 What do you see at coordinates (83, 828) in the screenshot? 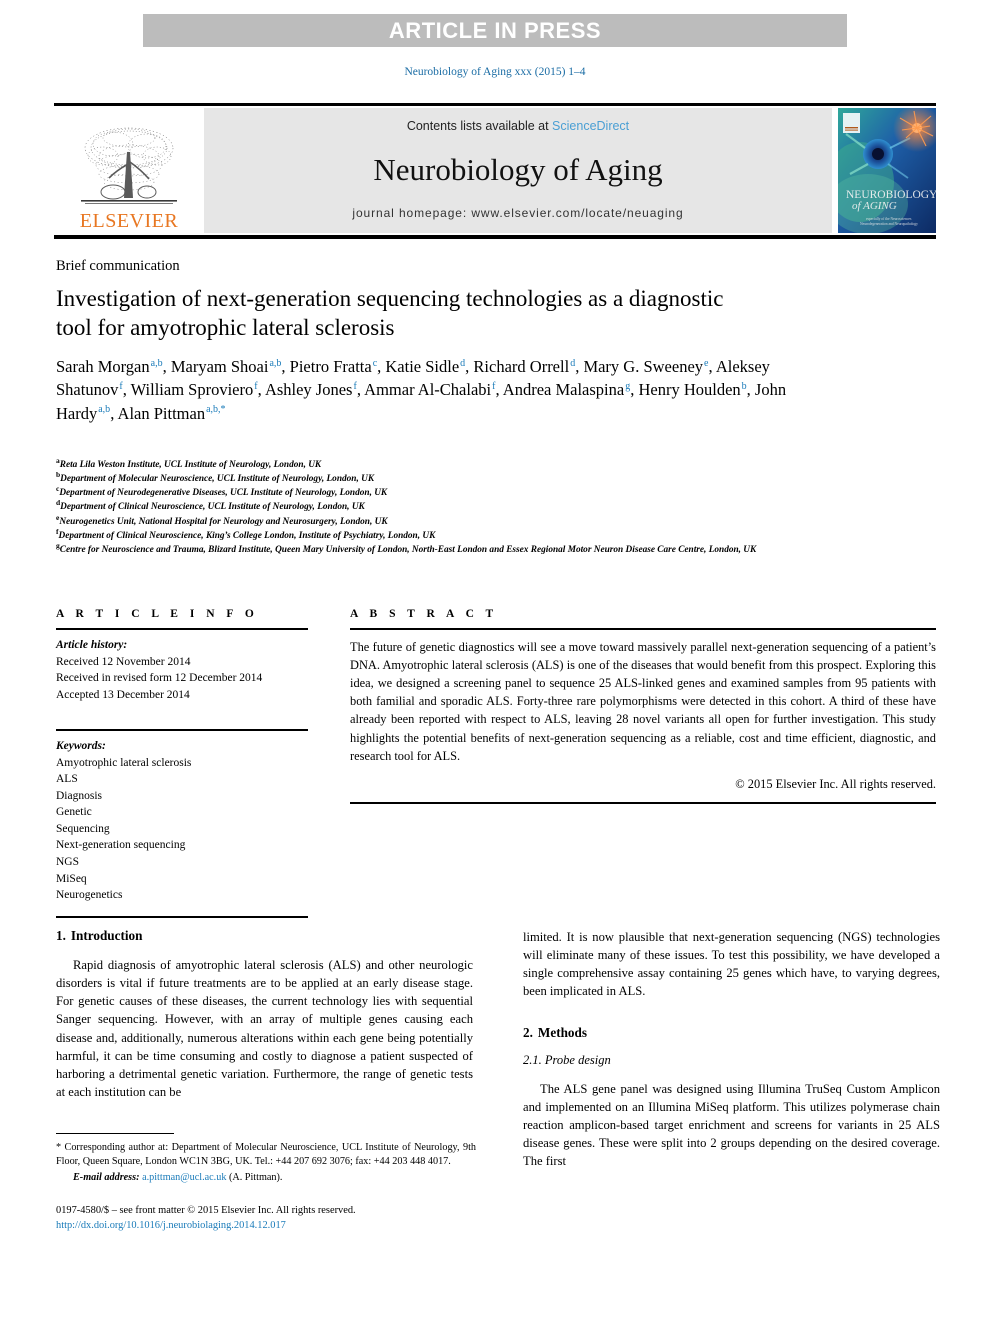
I see `keyword-item: Sequencing` at bounding box center [83, 828].